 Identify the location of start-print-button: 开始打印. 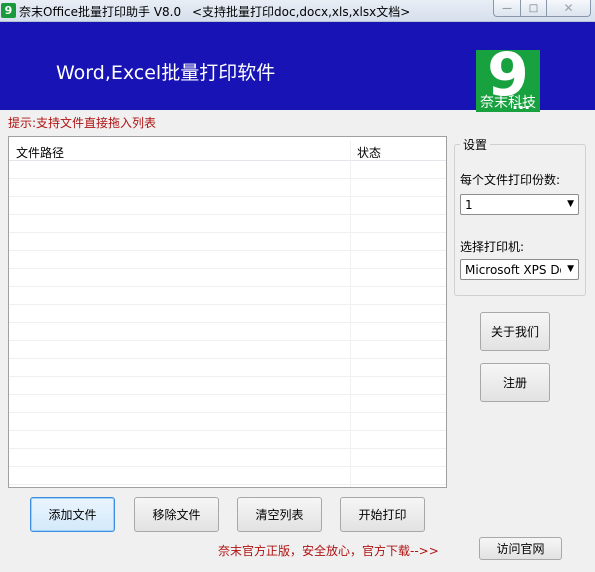
(382, 514).